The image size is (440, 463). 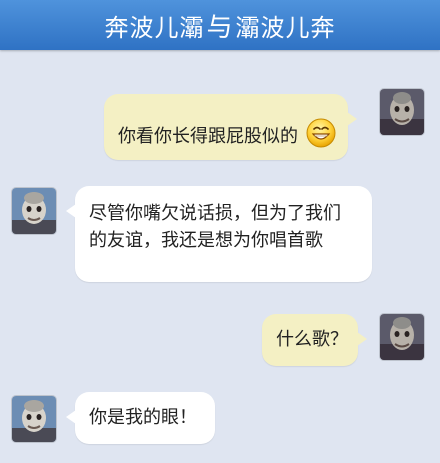 I want to click on message-text: 你看你长得跟屁股似的, so click(x=208, y=136).